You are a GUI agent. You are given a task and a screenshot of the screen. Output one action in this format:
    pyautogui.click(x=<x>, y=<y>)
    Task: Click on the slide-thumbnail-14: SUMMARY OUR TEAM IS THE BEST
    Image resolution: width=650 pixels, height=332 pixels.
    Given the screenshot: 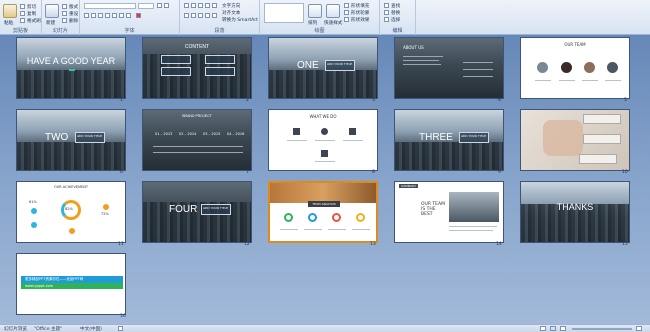 What is the action you would take?
    pyautogui.click(x=449, y=212)
    